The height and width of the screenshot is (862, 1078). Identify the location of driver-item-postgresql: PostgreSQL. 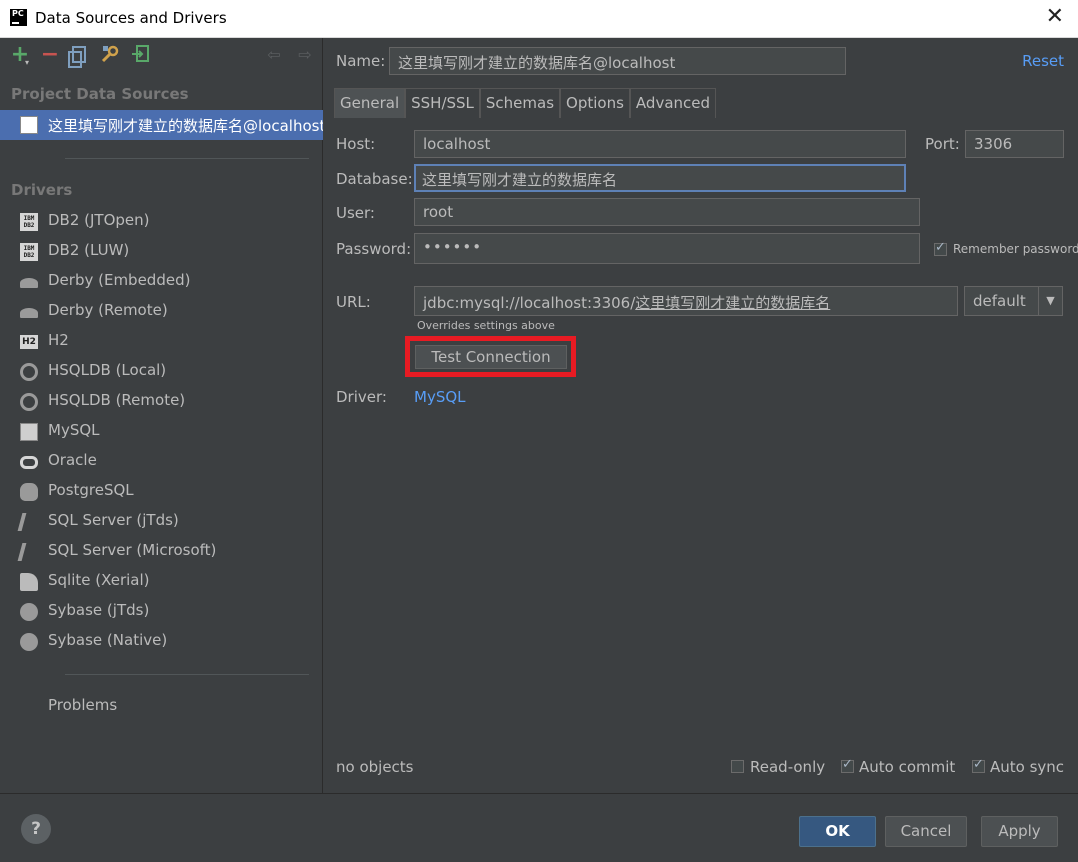
(161, 492).